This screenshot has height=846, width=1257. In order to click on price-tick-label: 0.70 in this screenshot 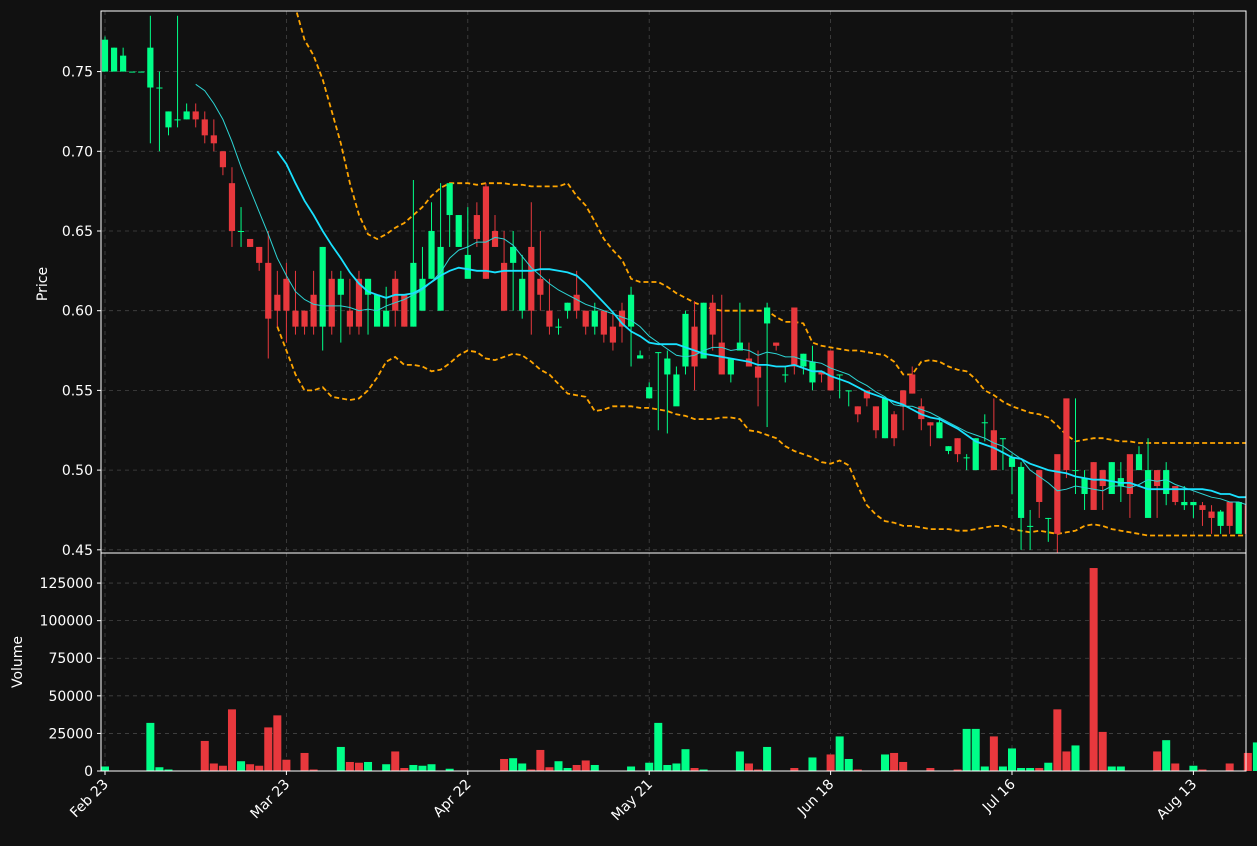, I will do `click(77, 152)`.